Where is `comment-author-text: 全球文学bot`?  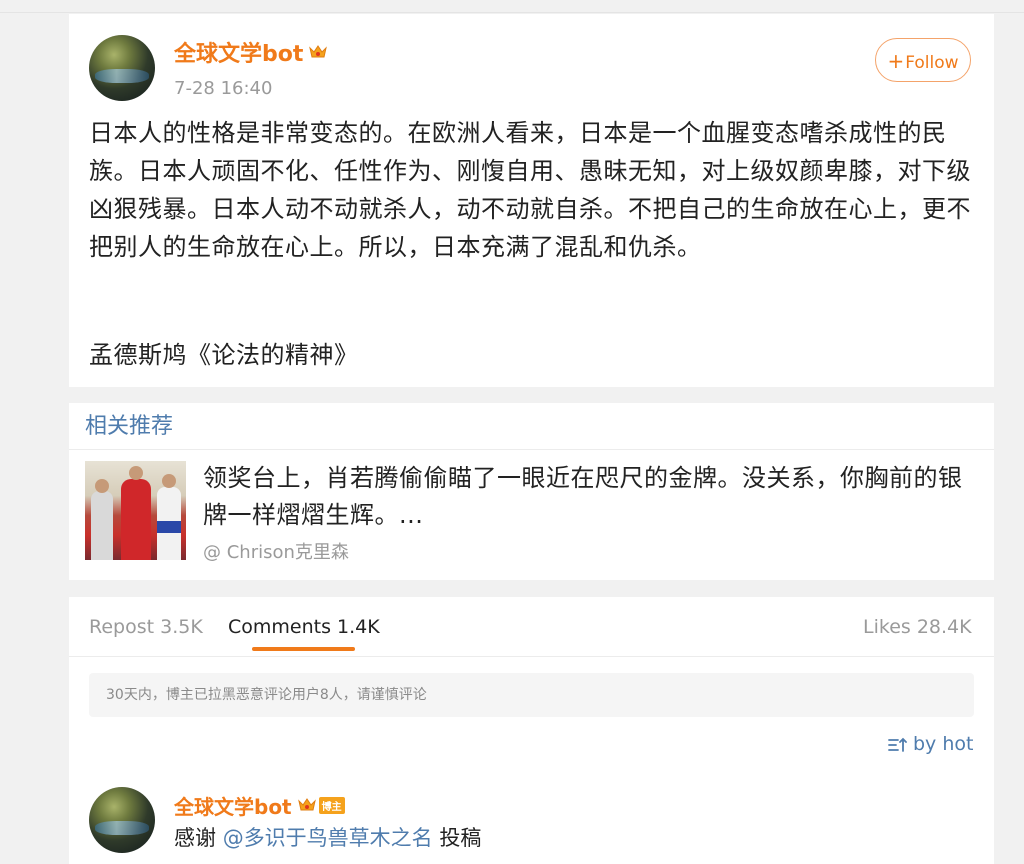 comment-author-text: 全球文学bot is located at coordinates (233, 807).